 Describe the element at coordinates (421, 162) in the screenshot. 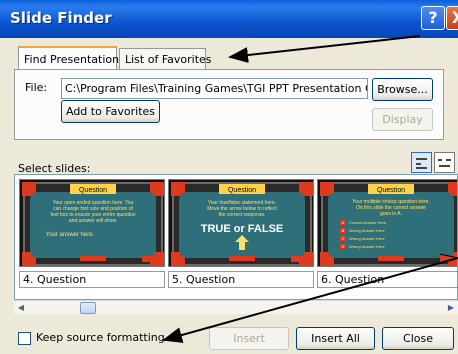

I see `slide-sorter-view-icon` at that location.